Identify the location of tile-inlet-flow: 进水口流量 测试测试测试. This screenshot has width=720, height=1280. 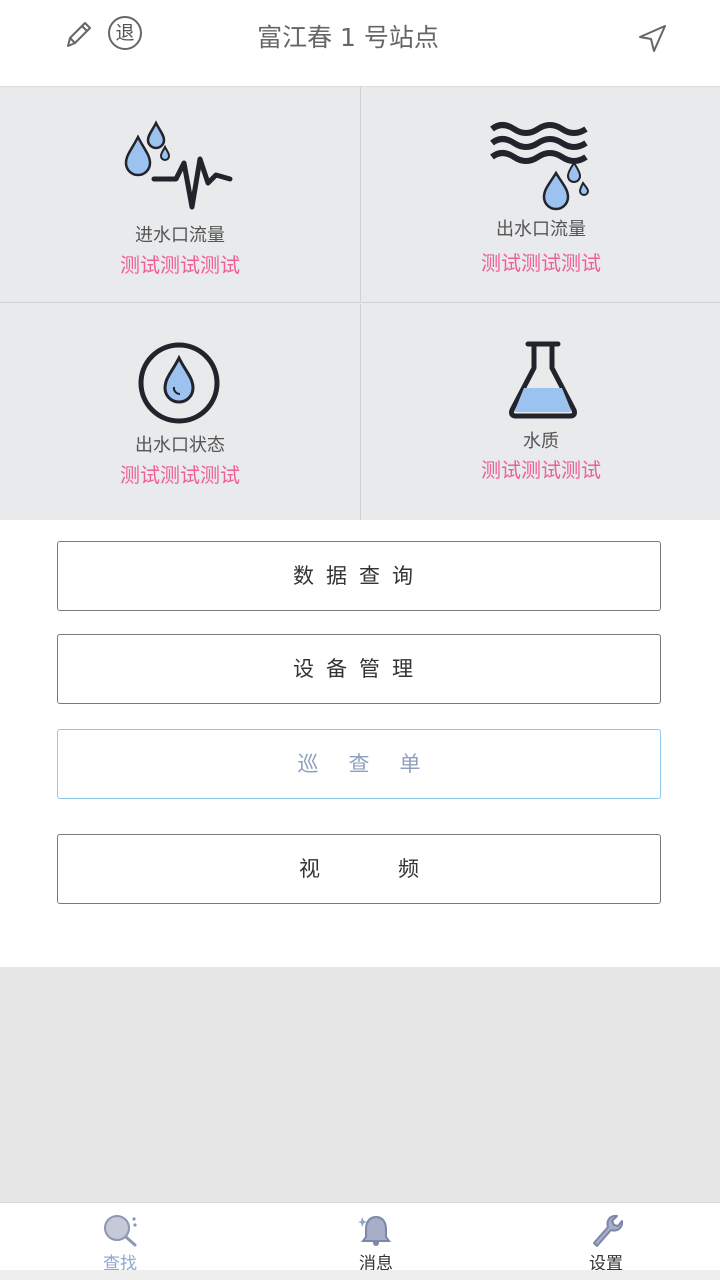
(180, 195).